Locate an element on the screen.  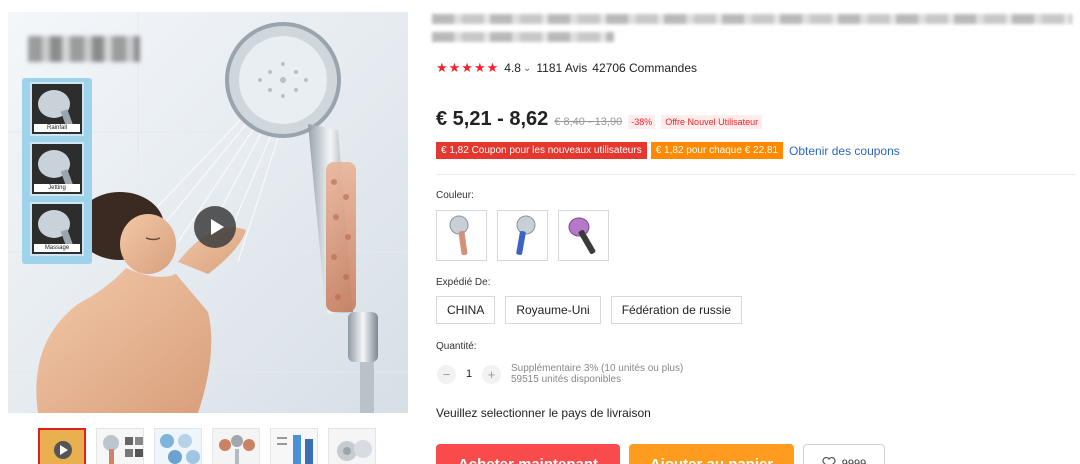
feature-tile-massage: Massage is located at coordinates (57, 229).